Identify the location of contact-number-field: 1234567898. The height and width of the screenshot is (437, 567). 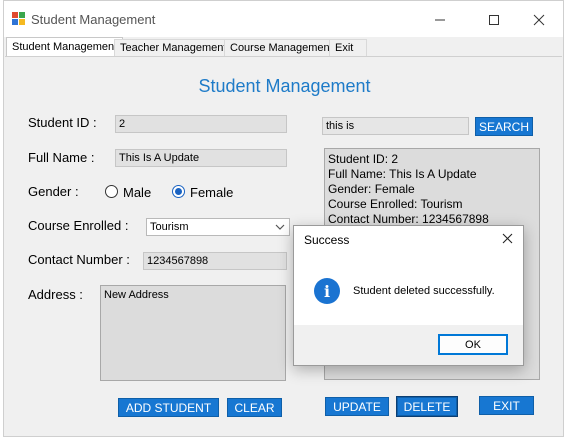
(215, 261).